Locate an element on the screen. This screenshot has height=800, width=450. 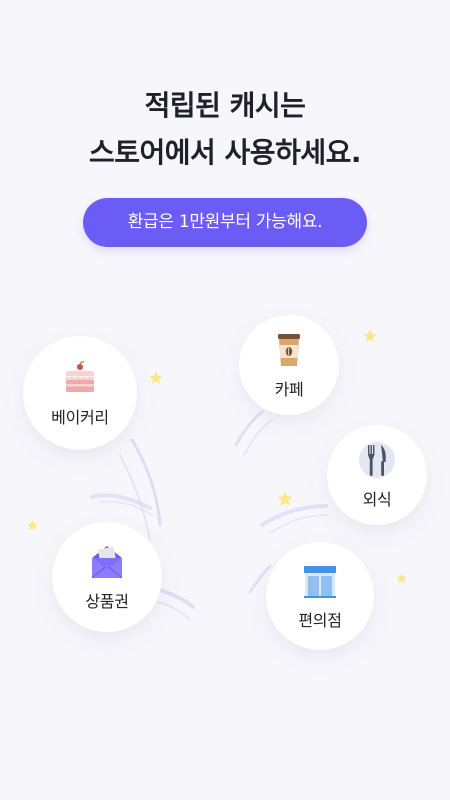
envelope-icon is located at coordinates (107, 562).